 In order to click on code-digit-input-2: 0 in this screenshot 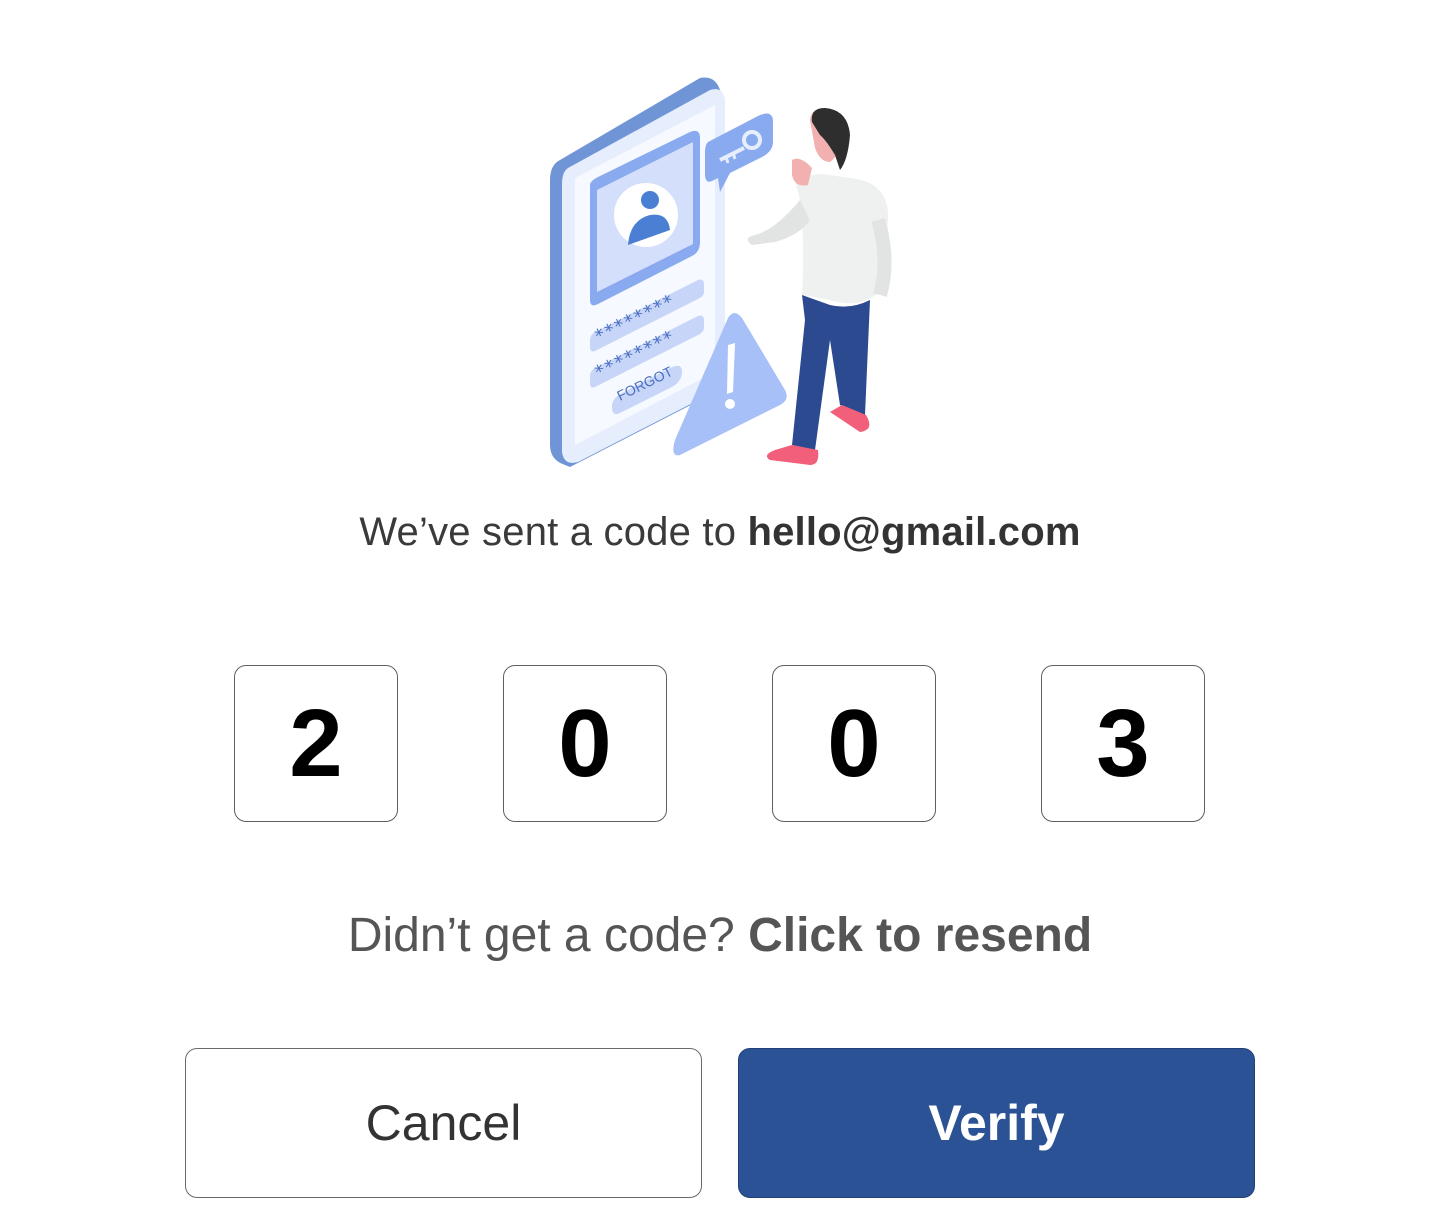, I will do `click(585, 743)`.